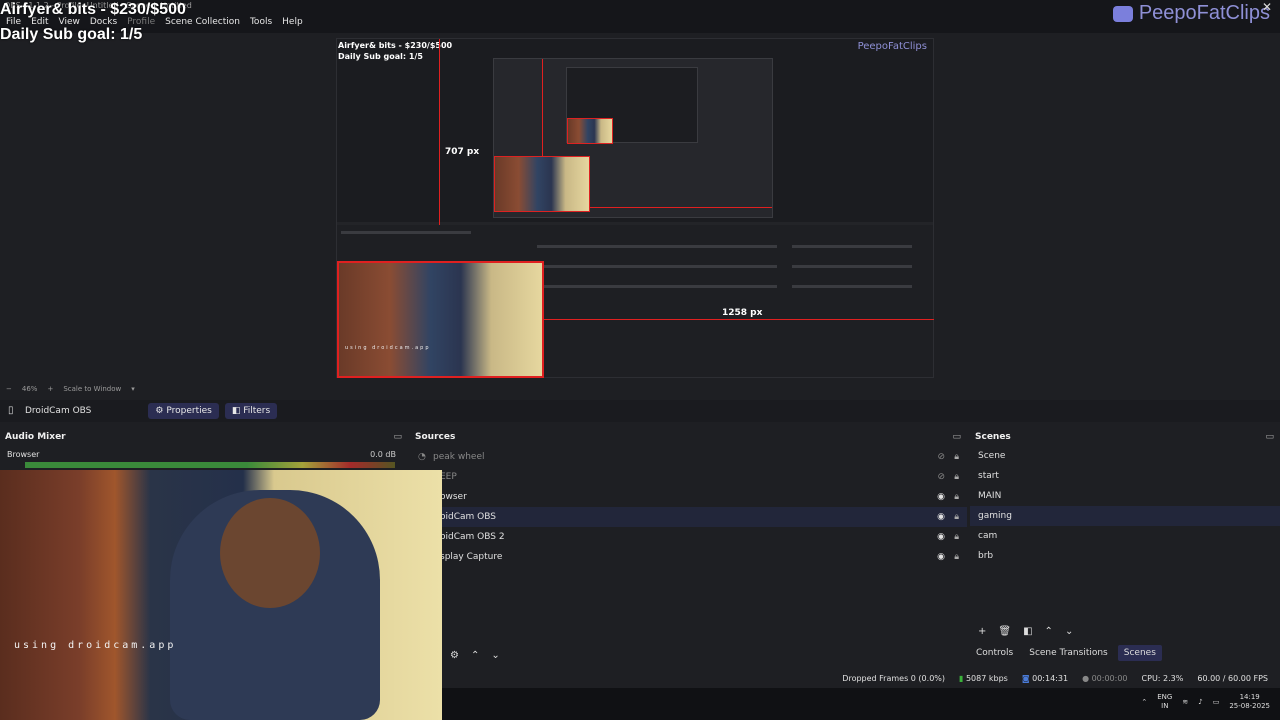 The image size is (1280, 720). What do you see at coordinates (406, 232) in the screenshot?
I see `nested-toolbar` at bounding box center [406, 232].